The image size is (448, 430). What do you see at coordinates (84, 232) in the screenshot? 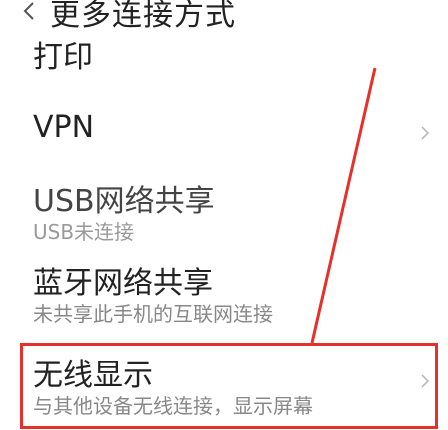
I see `row-sub-usb-tethering: USB未连接` at bounding box center [84, 232].